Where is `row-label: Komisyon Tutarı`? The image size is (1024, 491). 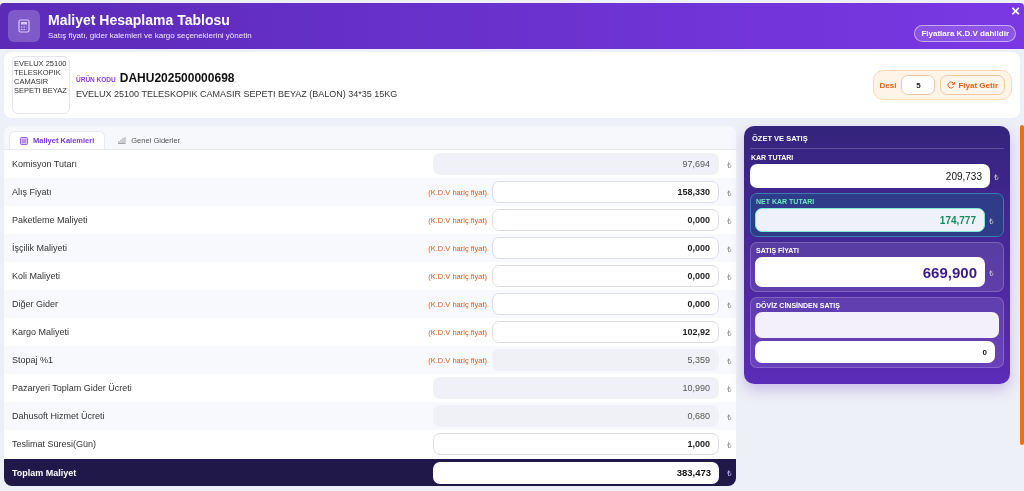 row-label: Komisyon Tutarı is located at coordinates (45, 164).